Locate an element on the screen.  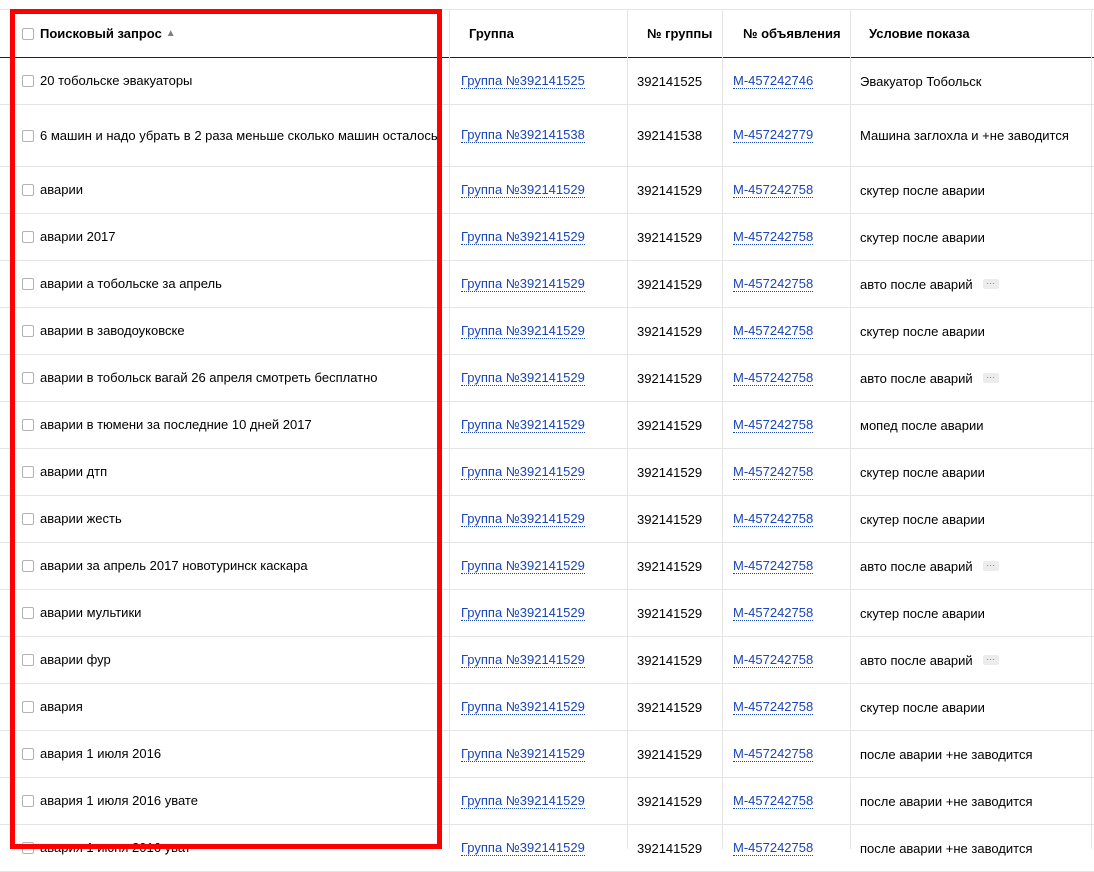
header-query-label: Поисковый запрос is located at coordinates (101, 33).